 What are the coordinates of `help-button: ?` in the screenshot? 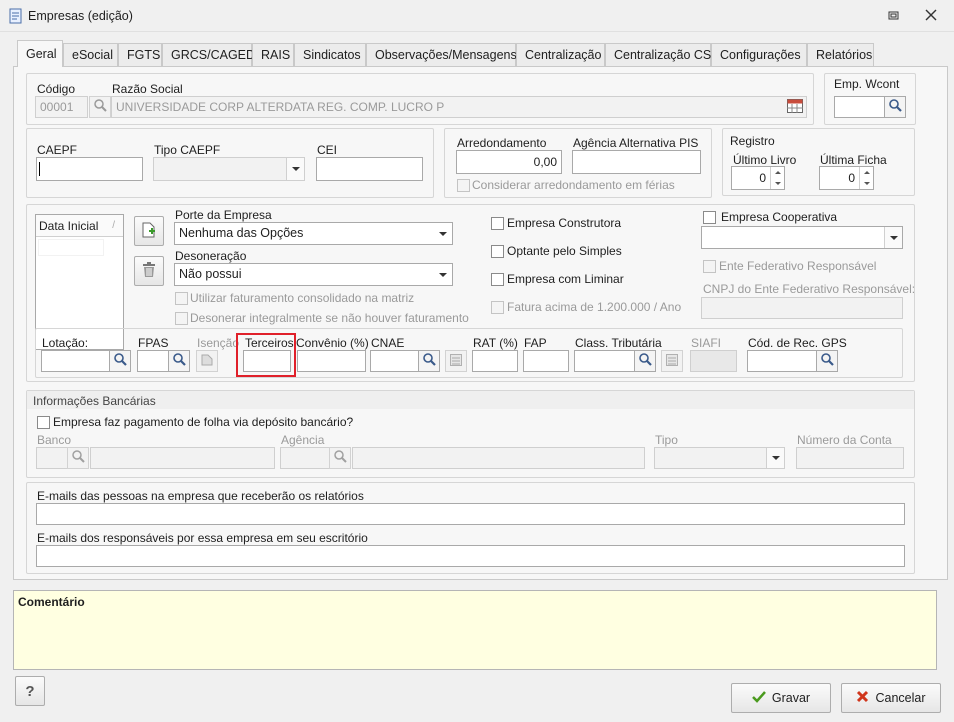 It's located at (30, 691).